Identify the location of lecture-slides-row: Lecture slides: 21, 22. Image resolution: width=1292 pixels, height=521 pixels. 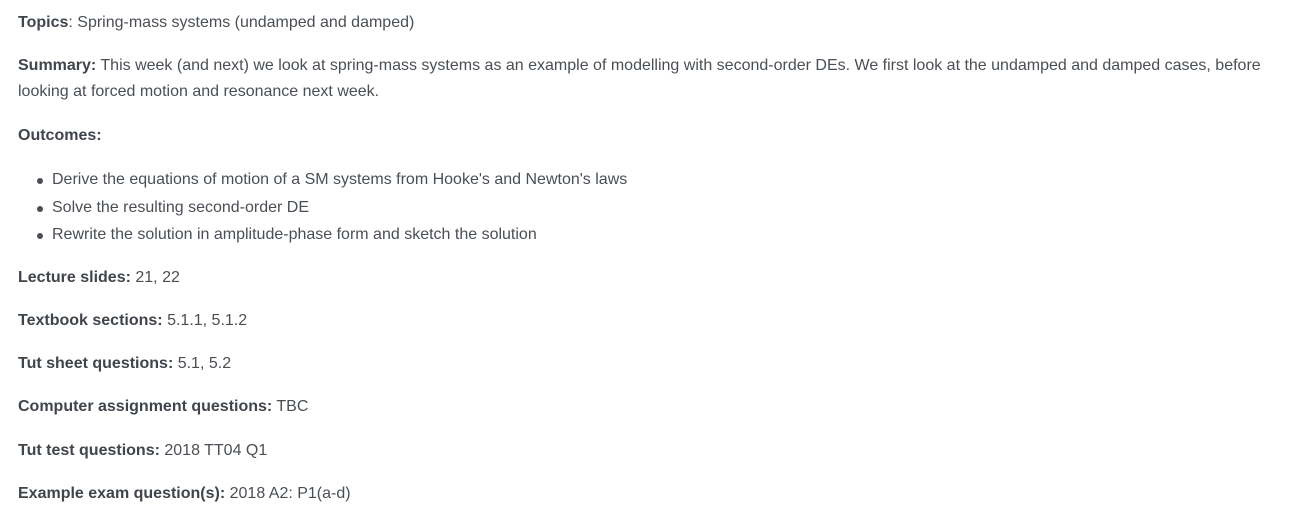
(99, 278).